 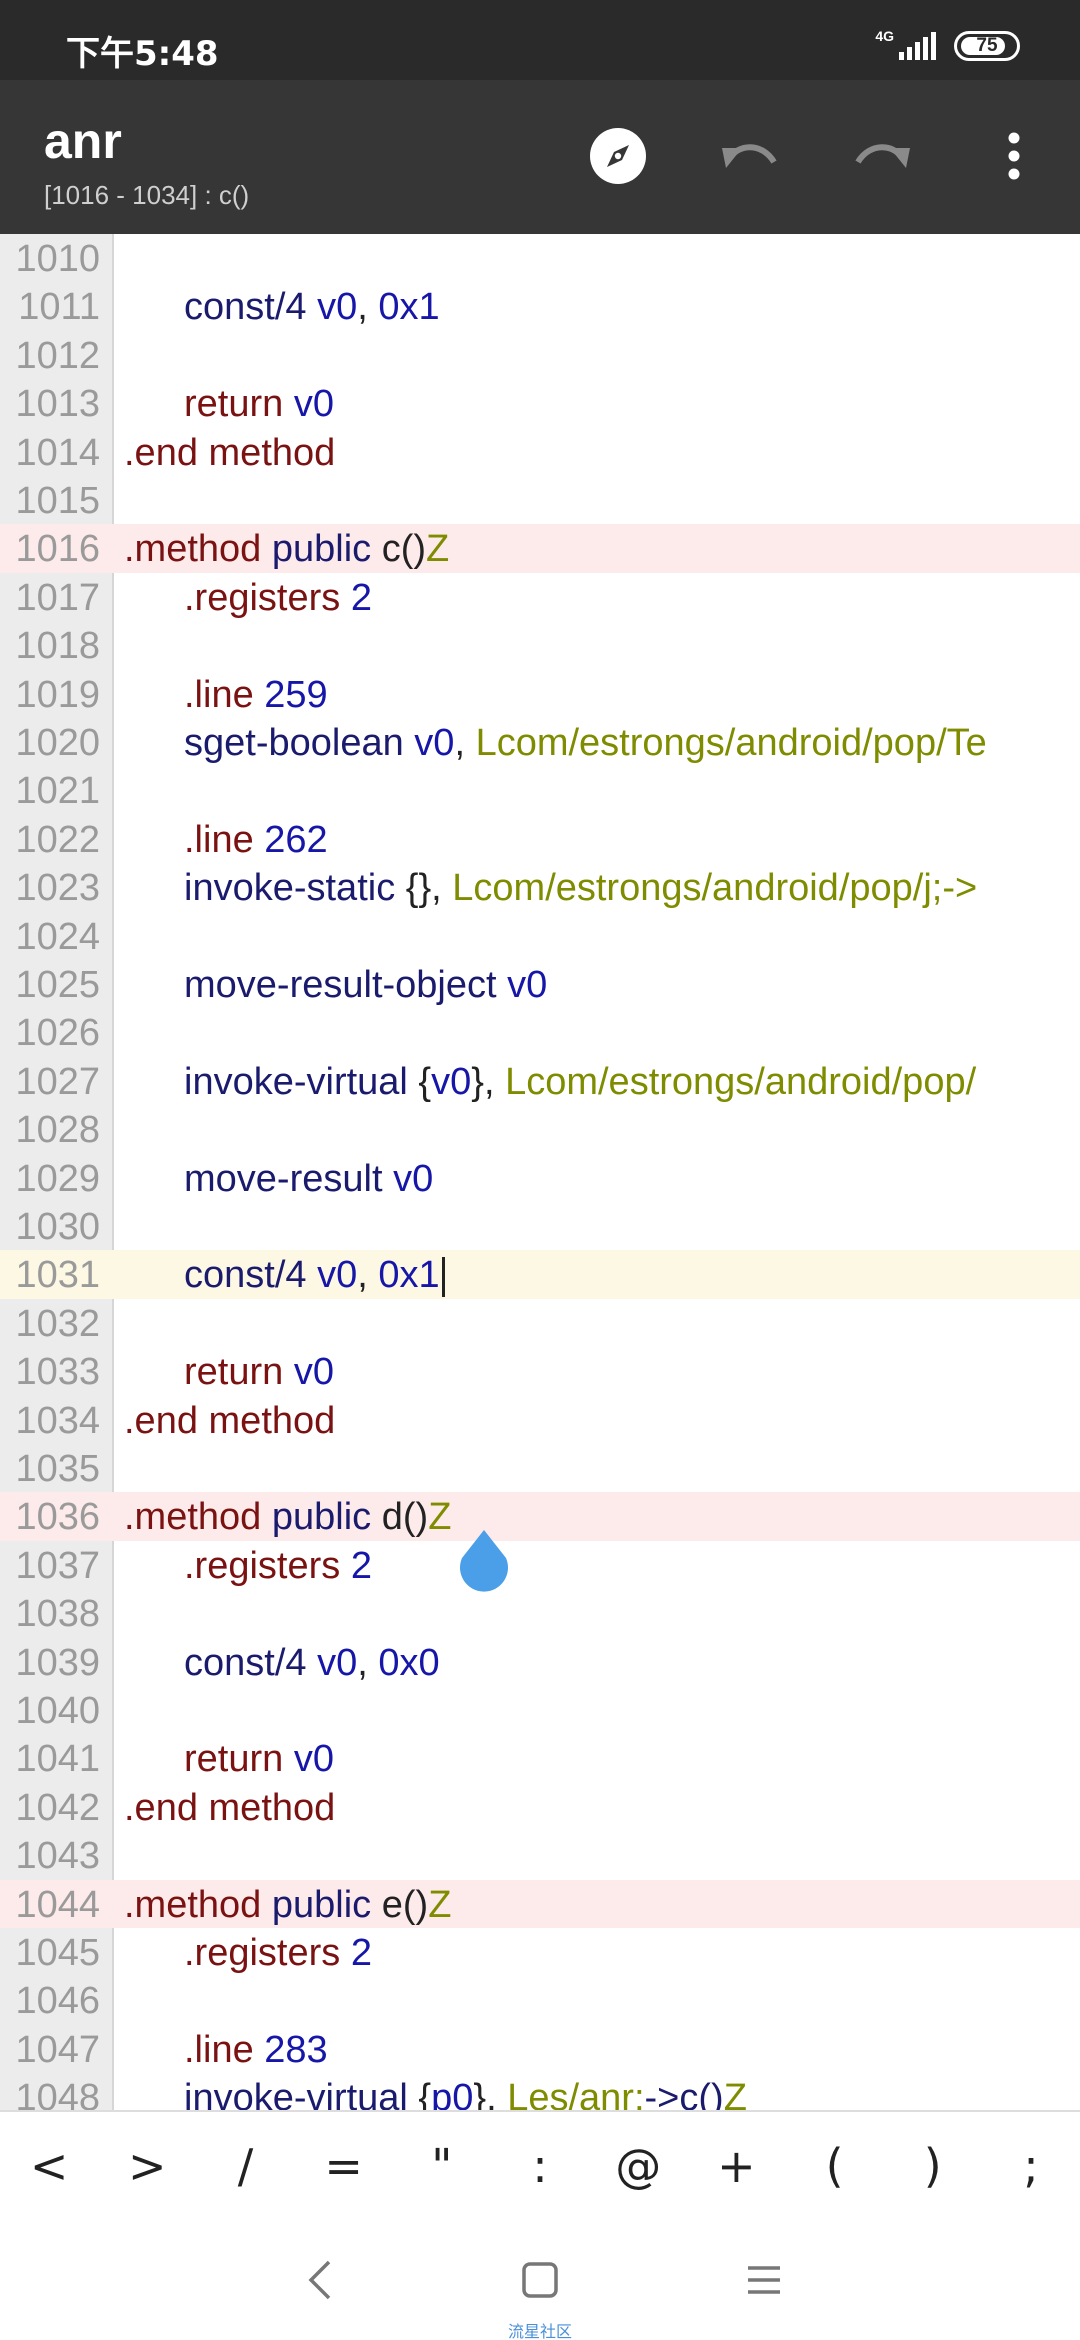 I want to click on code-line: 1036 .method public d()Z, so click(x=540, y=1516).